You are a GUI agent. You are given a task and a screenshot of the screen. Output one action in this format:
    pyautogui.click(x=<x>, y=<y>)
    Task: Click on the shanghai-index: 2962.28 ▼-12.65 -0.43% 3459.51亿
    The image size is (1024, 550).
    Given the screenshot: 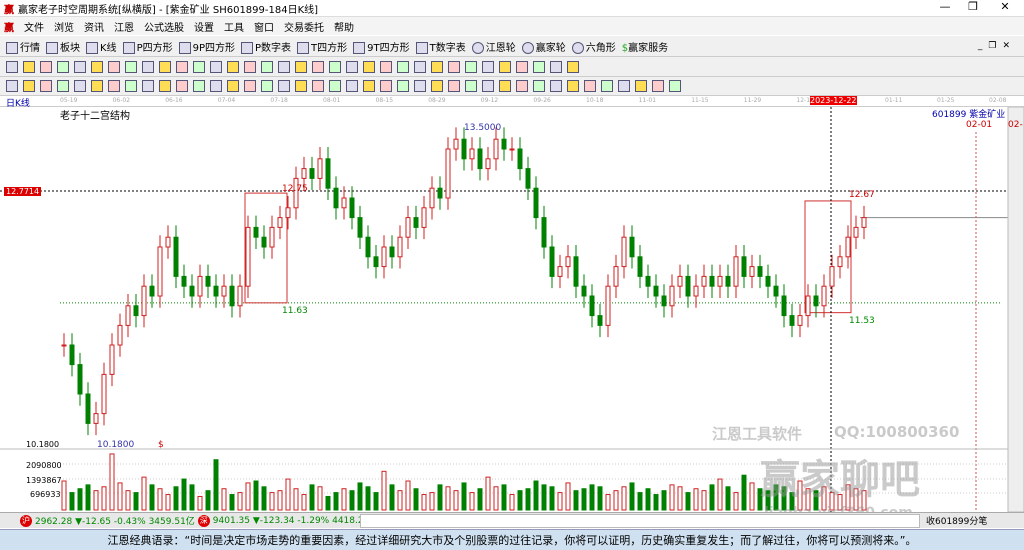 What is the action you would take?
    pyautogui.click(x=115, y=520)
    